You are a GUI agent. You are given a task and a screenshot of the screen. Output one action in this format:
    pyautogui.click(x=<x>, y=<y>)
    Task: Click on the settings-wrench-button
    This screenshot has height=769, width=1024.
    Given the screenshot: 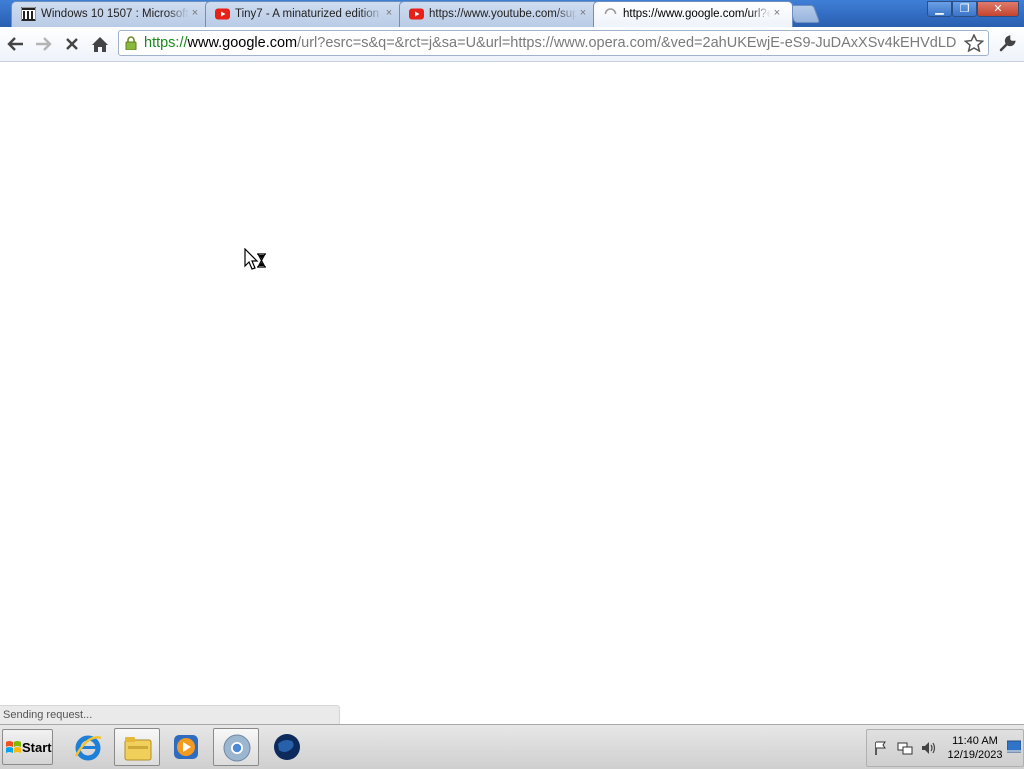 What is the action you would take?
    pyautogui.click(x=1007, y=44)
    